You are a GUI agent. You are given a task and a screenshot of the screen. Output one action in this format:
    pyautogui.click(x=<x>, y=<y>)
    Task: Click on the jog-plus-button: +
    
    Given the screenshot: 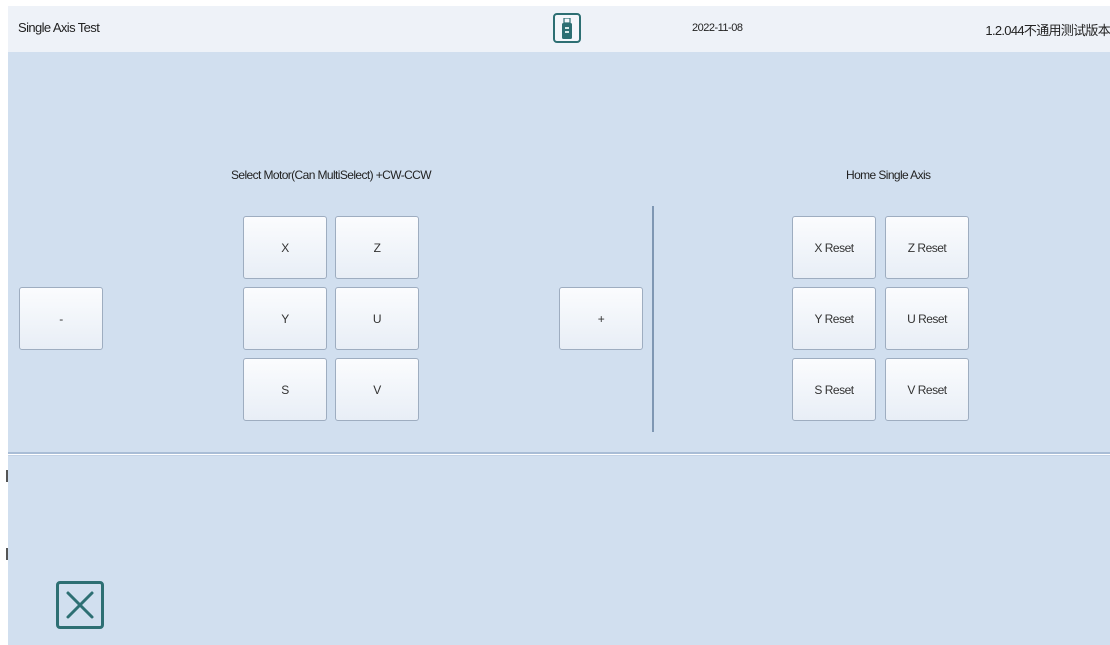 What is the action you would take?
    pyautogui.click(x=601, y=318)
    